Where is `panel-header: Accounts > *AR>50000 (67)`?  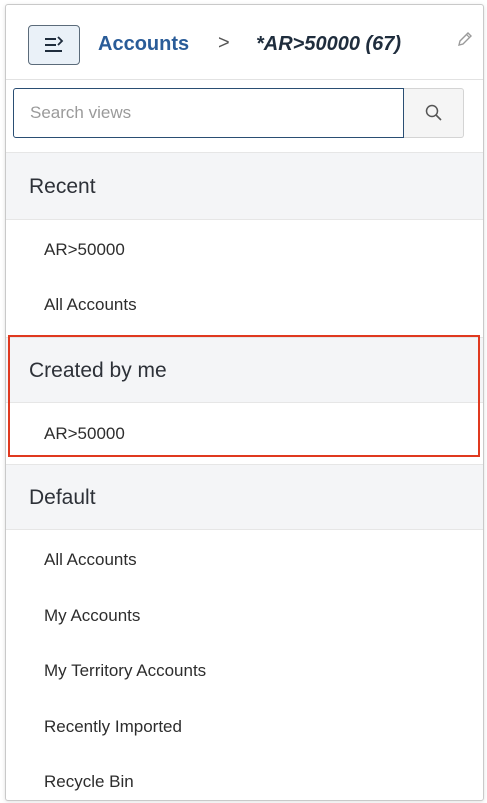
panel-header: Accounts > *AR>50000 (67) is located at coordinates (244, 42).